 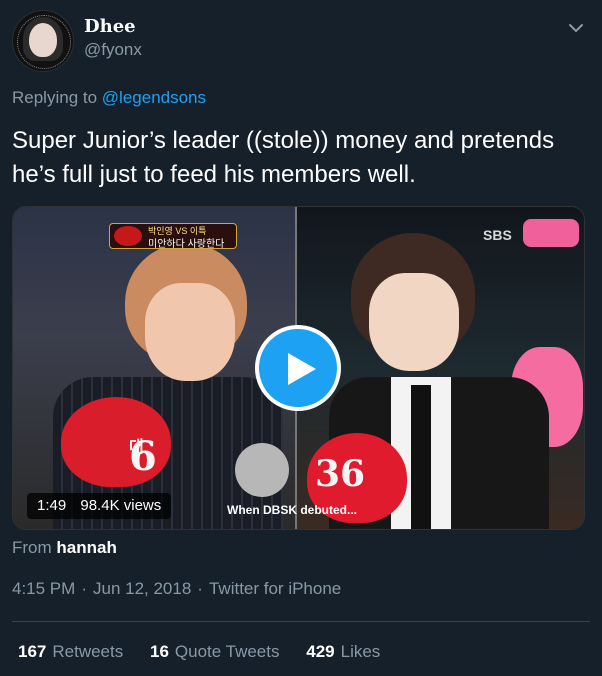 What do you see at coordinates (301, 41) in the screenshot?
I see `tweet-header: Dhee @fyonx` at bounding box center [301, 41].